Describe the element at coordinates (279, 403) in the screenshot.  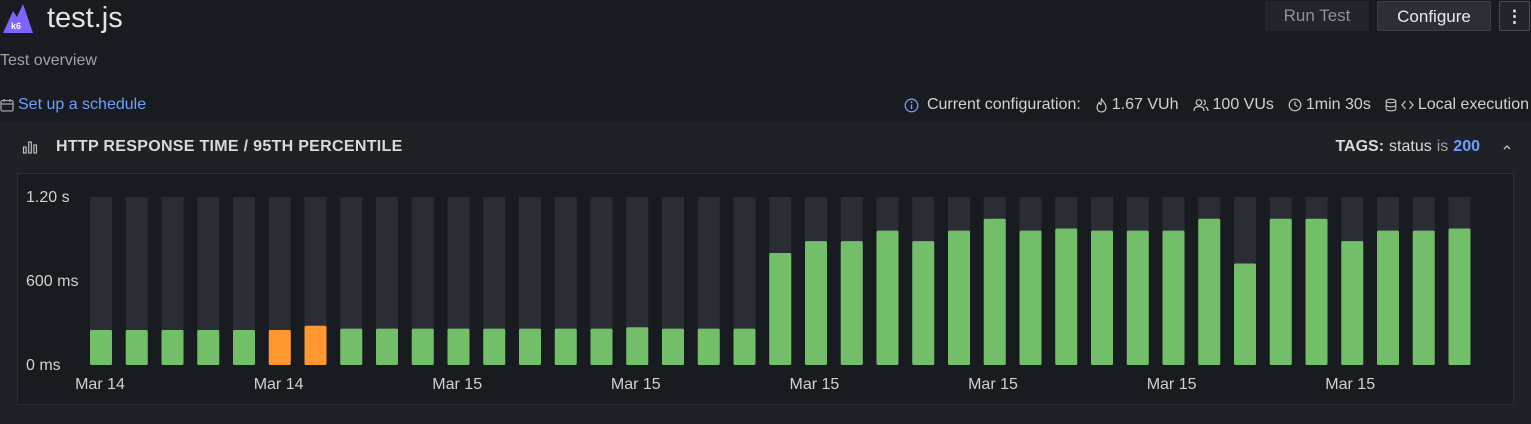
I see `x-tick-time: 23:47` at that location.